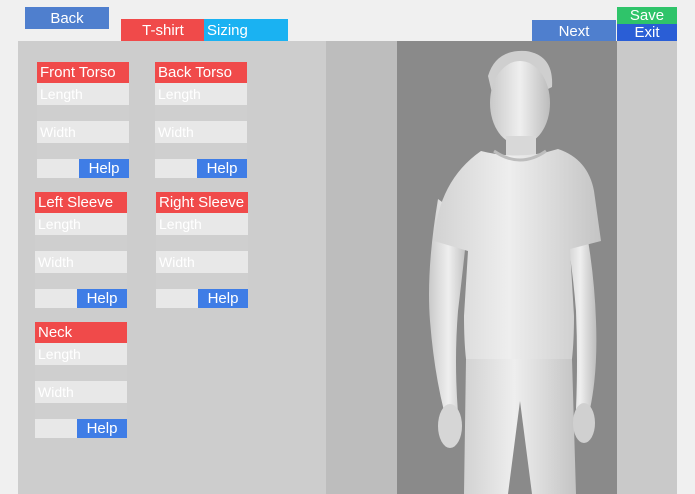 The height and width of the screenshot is (494, 695). I want to click on panel-neck: Neck Length Width Help, so click(81, 380).